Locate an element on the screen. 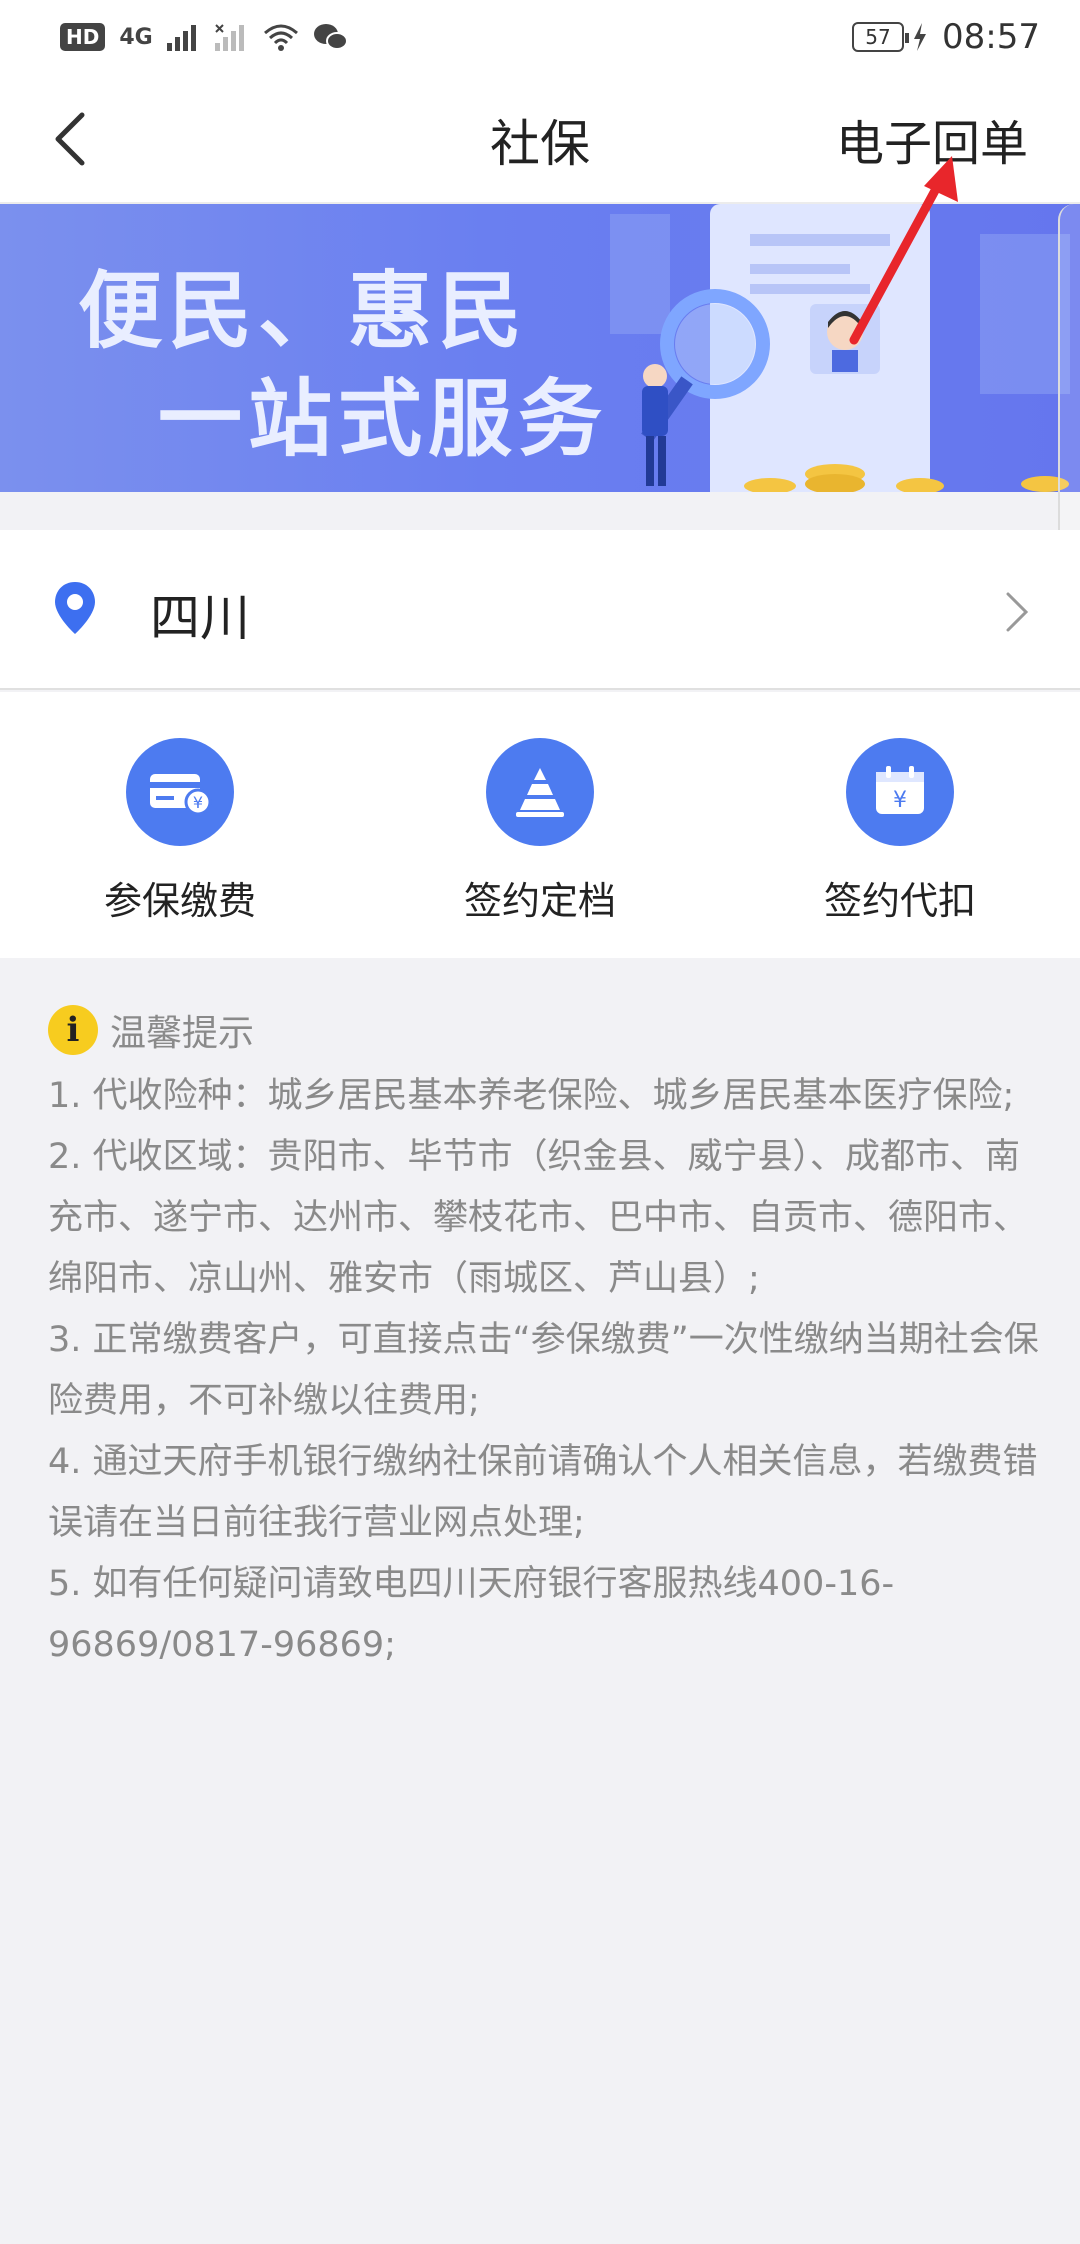 Image resolution: width=1080 pixels, height=2244 pixels. service-insurance-payment: ¥ 参保缴费 is located at coordinates (180, 831).